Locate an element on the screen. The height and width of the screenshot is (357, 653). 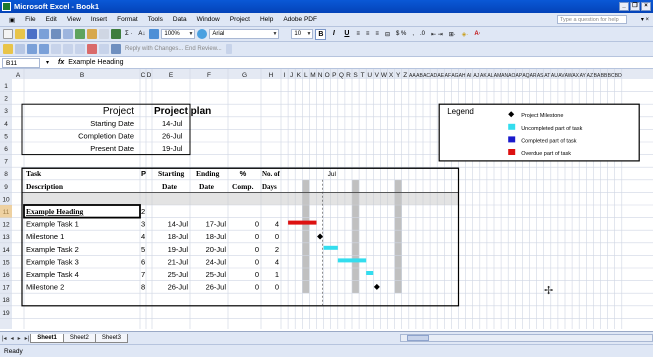
workbook-icon: ▣ is located at coordinates (12, 20).